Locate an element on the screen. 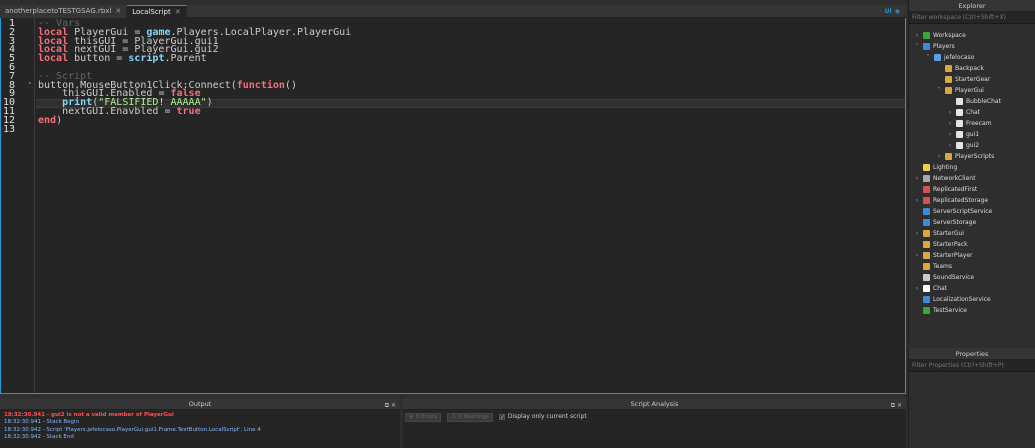 The image size is (1035, 448). code-line: nextGUI.Enavbled = true is located at coordinates (194, 111).